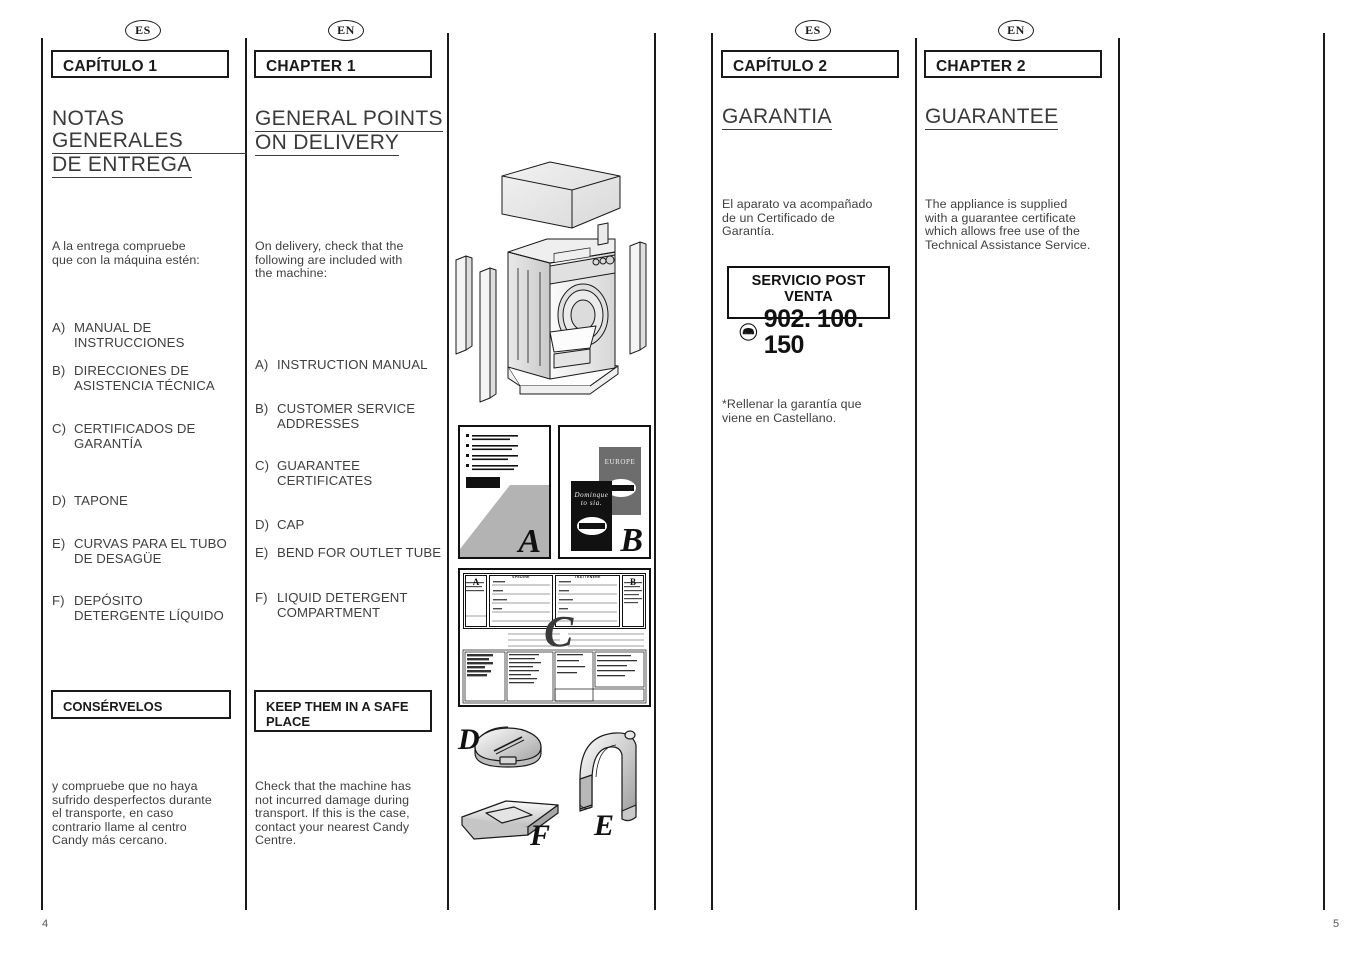 Image resolution: width=1351 pixels, height=954 pixels. I want to click on panel-a-document: A, so click(504, 492).